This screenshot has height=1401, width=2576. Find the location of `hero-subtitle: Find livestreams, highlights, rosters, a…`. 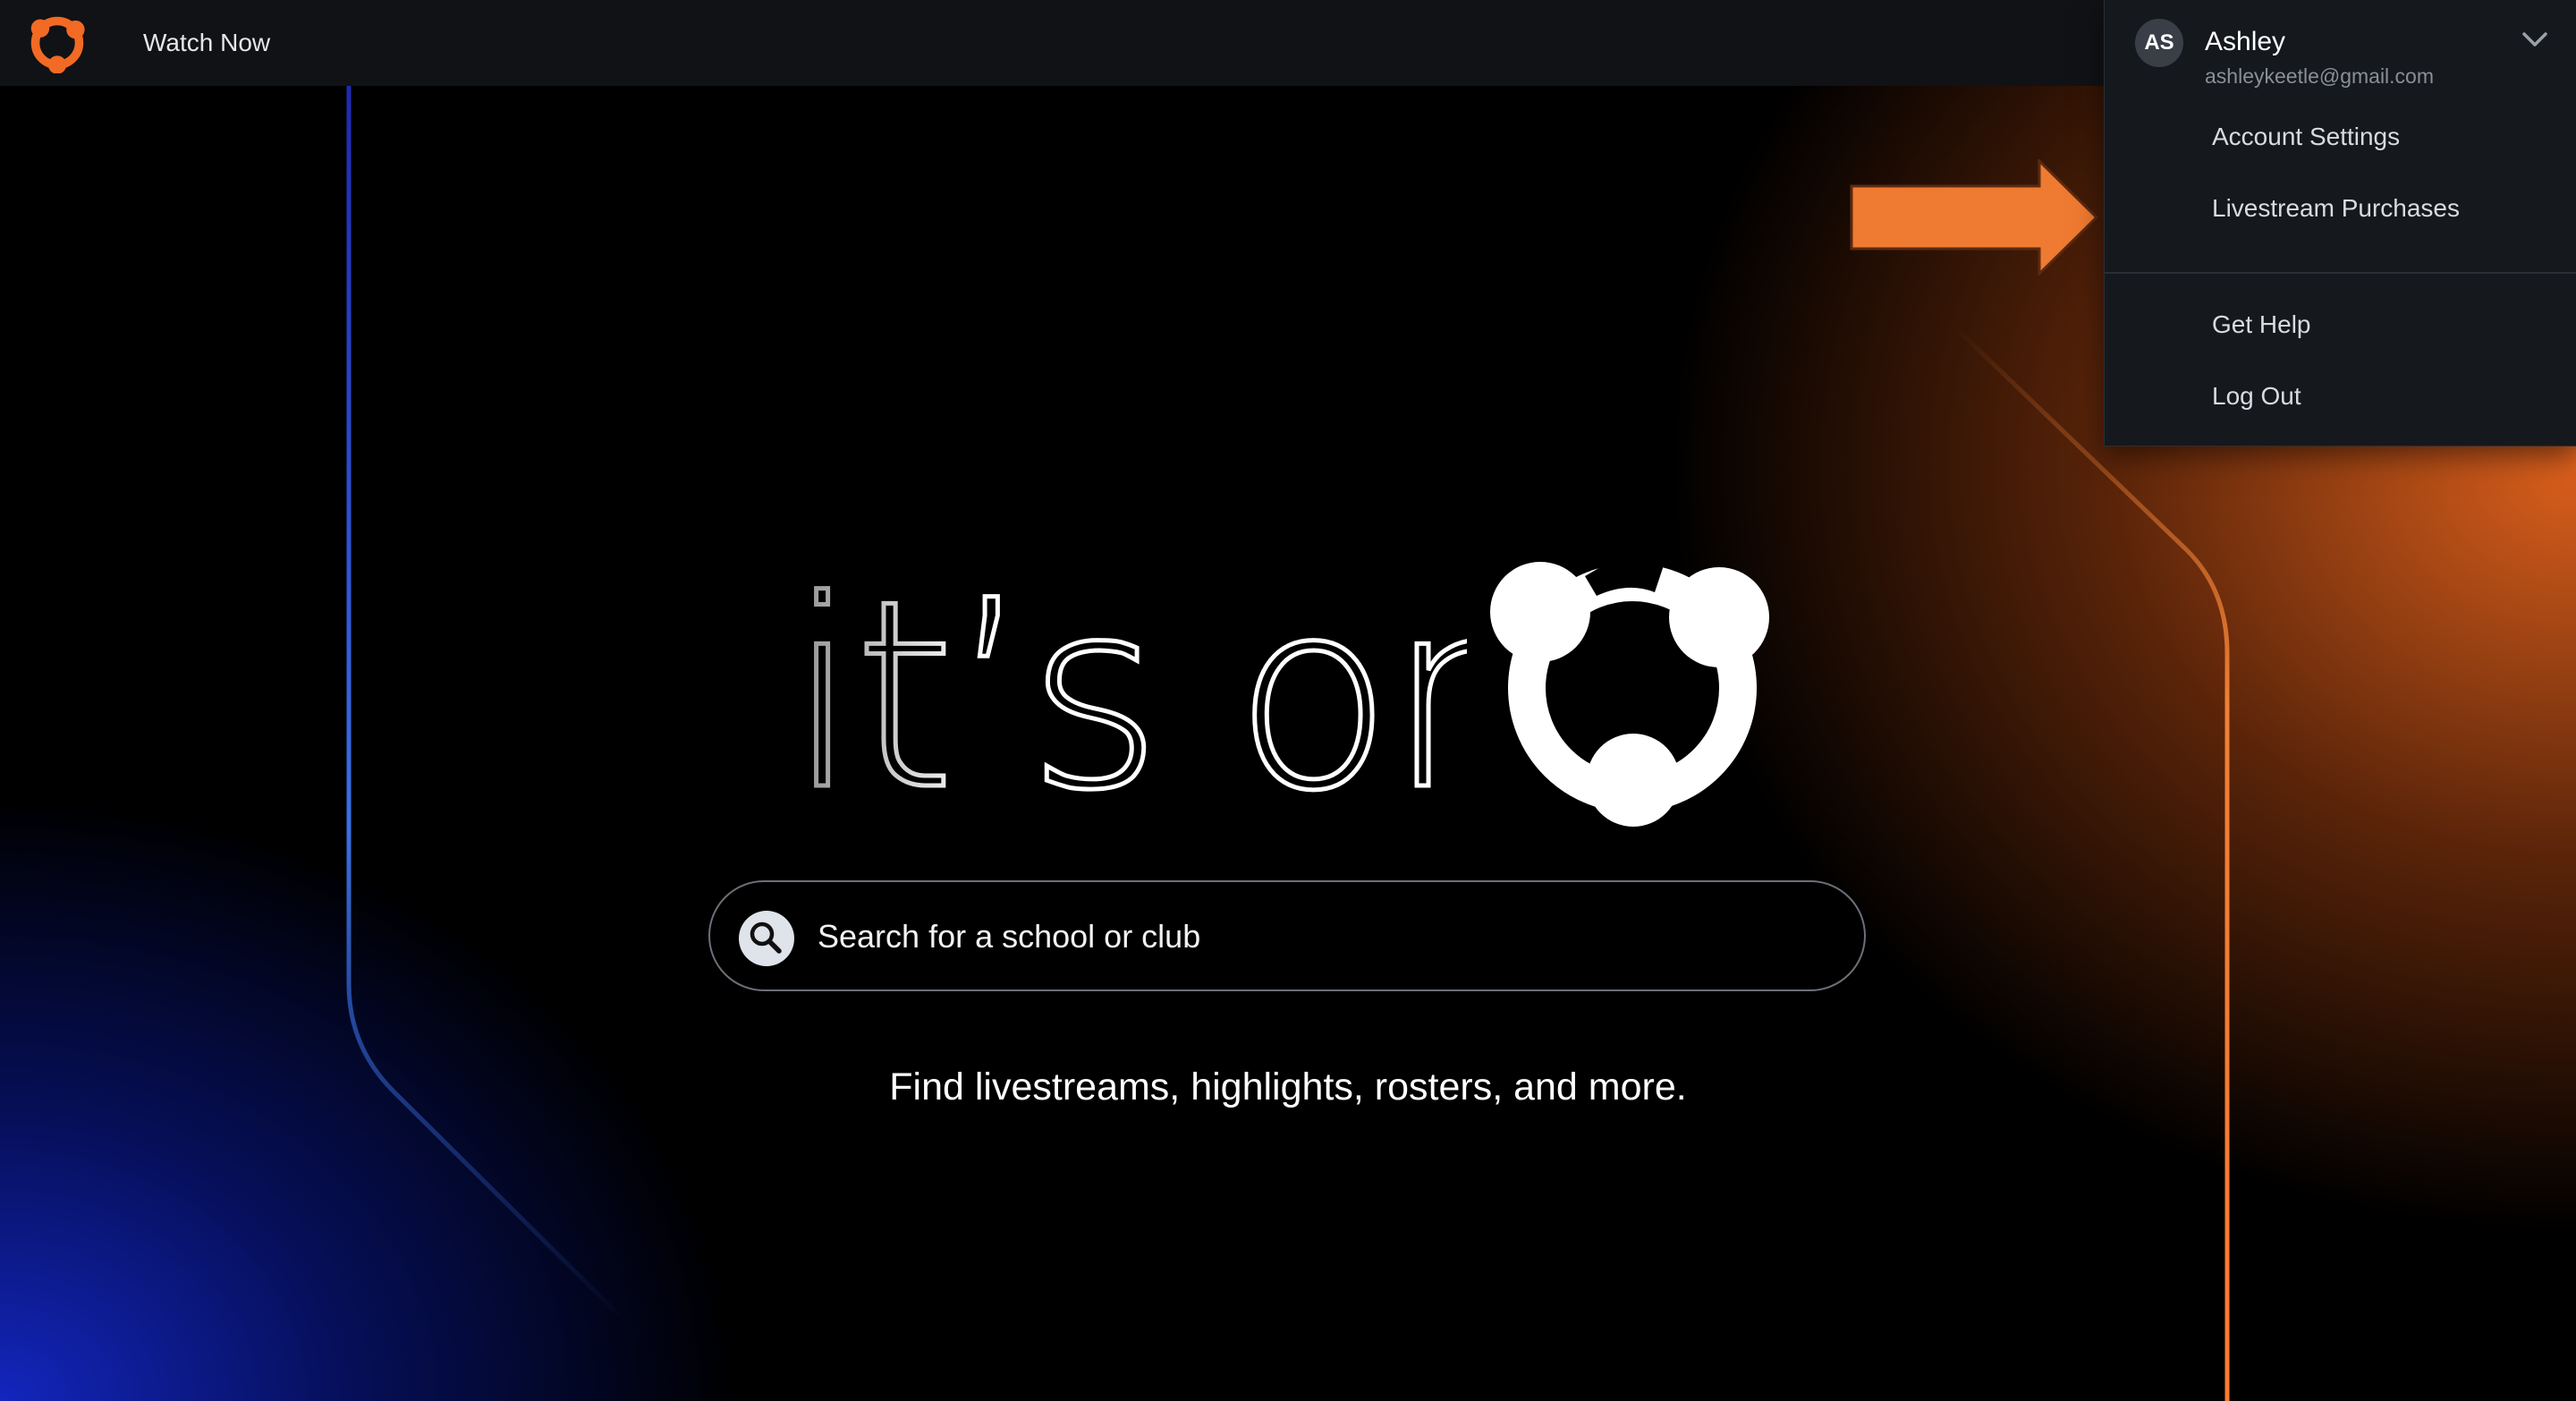

hero-subtitle: Find livestreams, highlights, rosters, a… is located at coordinates (1288, 1087).